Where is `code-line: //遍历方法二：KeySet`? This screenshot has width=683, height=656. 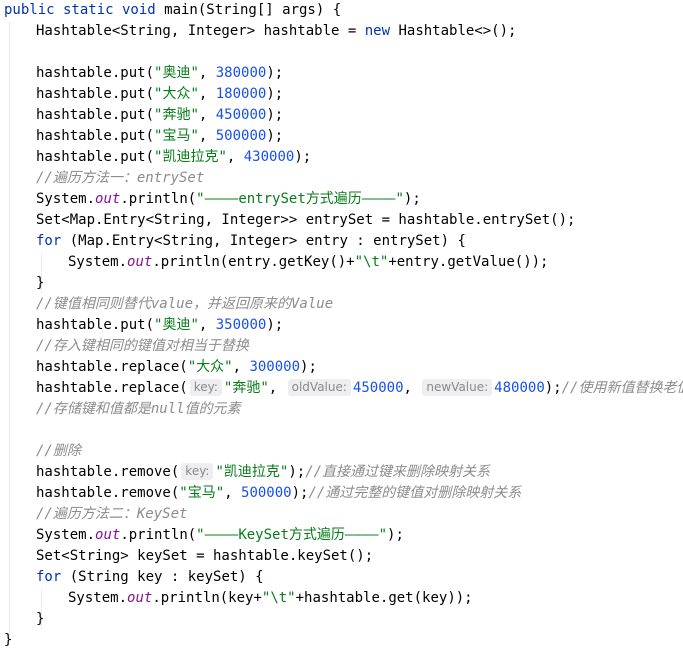 code-line: //遍历方法二：KeySet is located at coordinates (343, 514).